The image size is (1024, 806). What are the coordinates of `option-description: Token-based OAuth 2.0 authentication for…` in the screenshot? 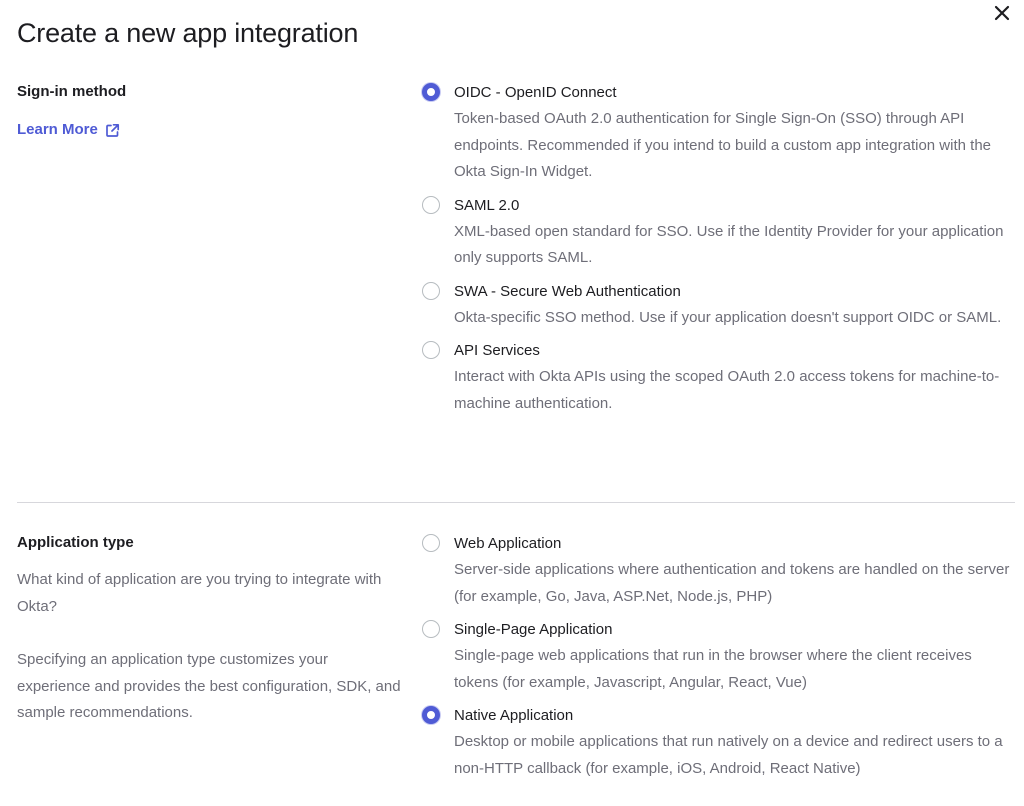 It's located at (722, 145).